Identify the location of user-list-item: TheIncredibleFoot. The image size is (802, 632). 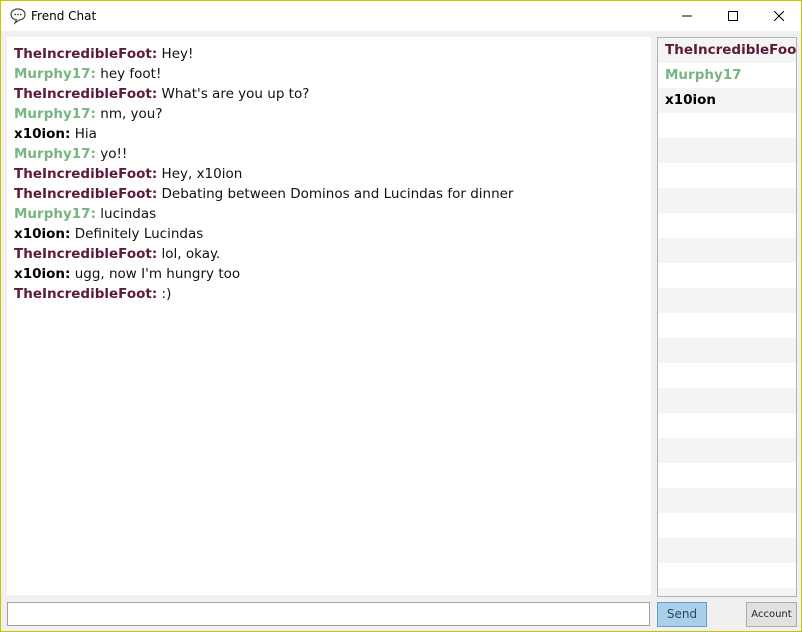
(727, 50).